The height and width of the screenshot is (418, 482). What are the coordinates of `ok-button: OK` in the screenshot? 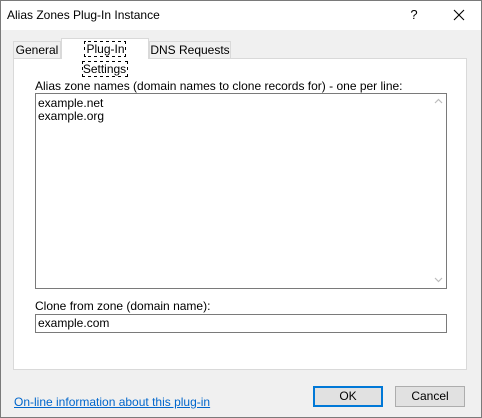 It's located at (348, 396).